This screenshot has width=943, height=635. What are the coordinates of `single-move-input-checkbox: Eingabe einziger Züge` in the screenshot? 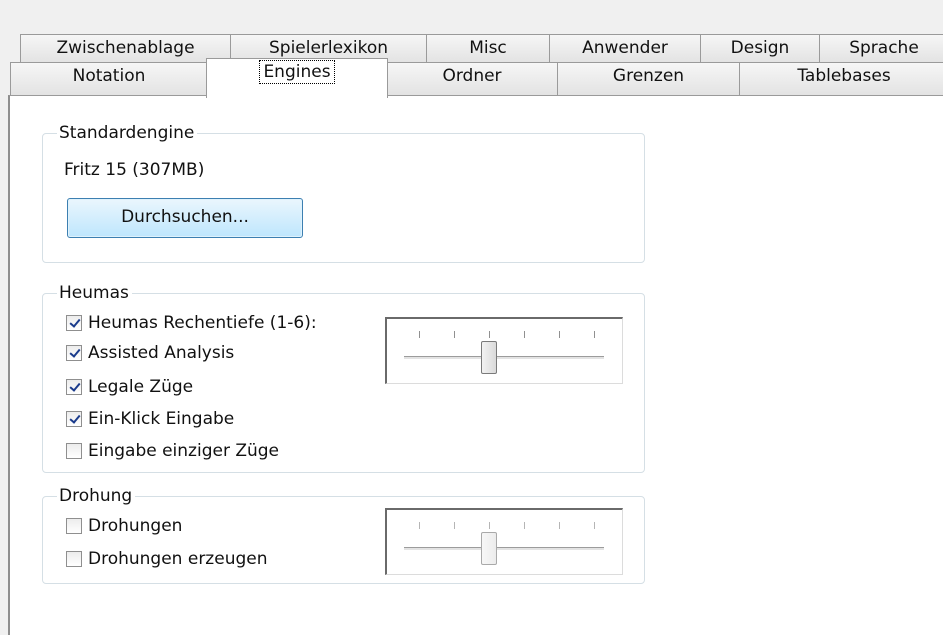 It's located at (172, 451).